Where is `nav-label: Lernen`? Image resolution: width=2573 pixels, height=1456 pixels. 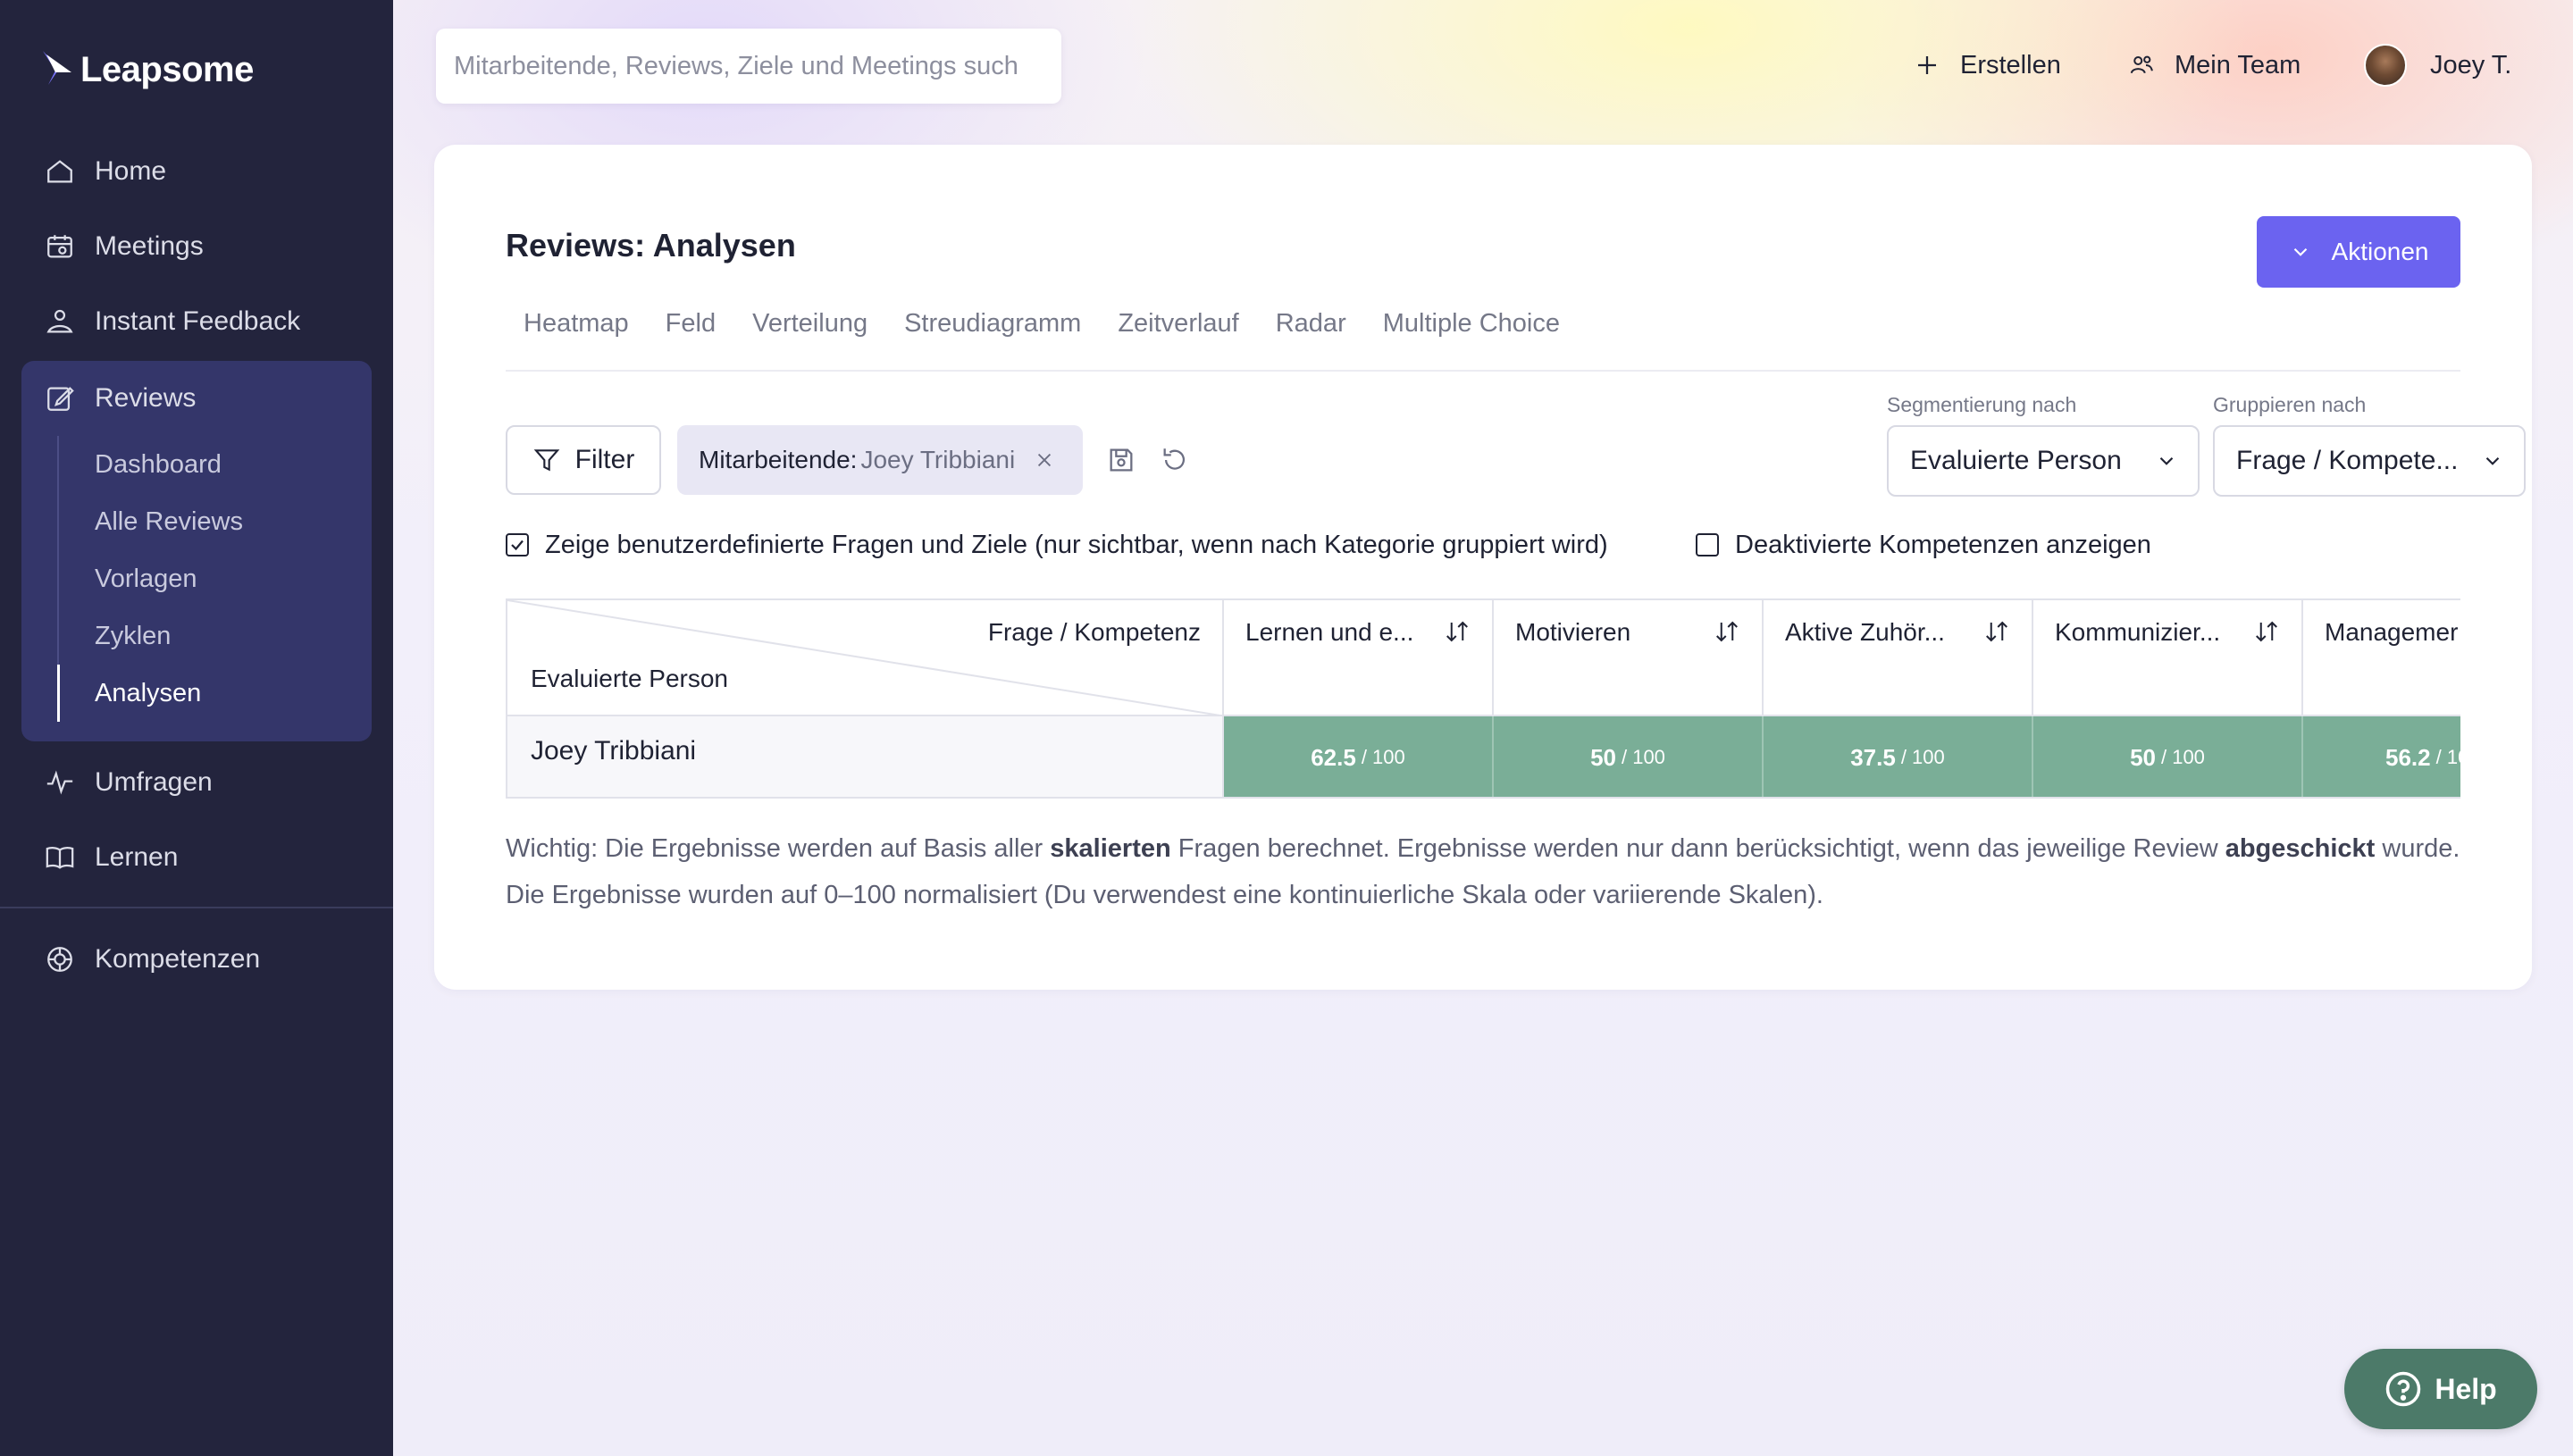 nav-label: Lernen is located at coordinates (137, 857).